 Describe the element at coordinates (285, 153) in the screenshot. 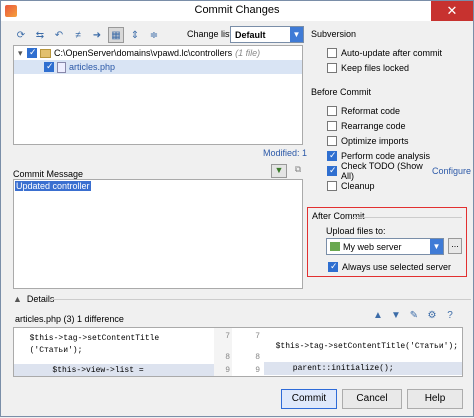

I see `modified-count: Modified: 1` at that location.